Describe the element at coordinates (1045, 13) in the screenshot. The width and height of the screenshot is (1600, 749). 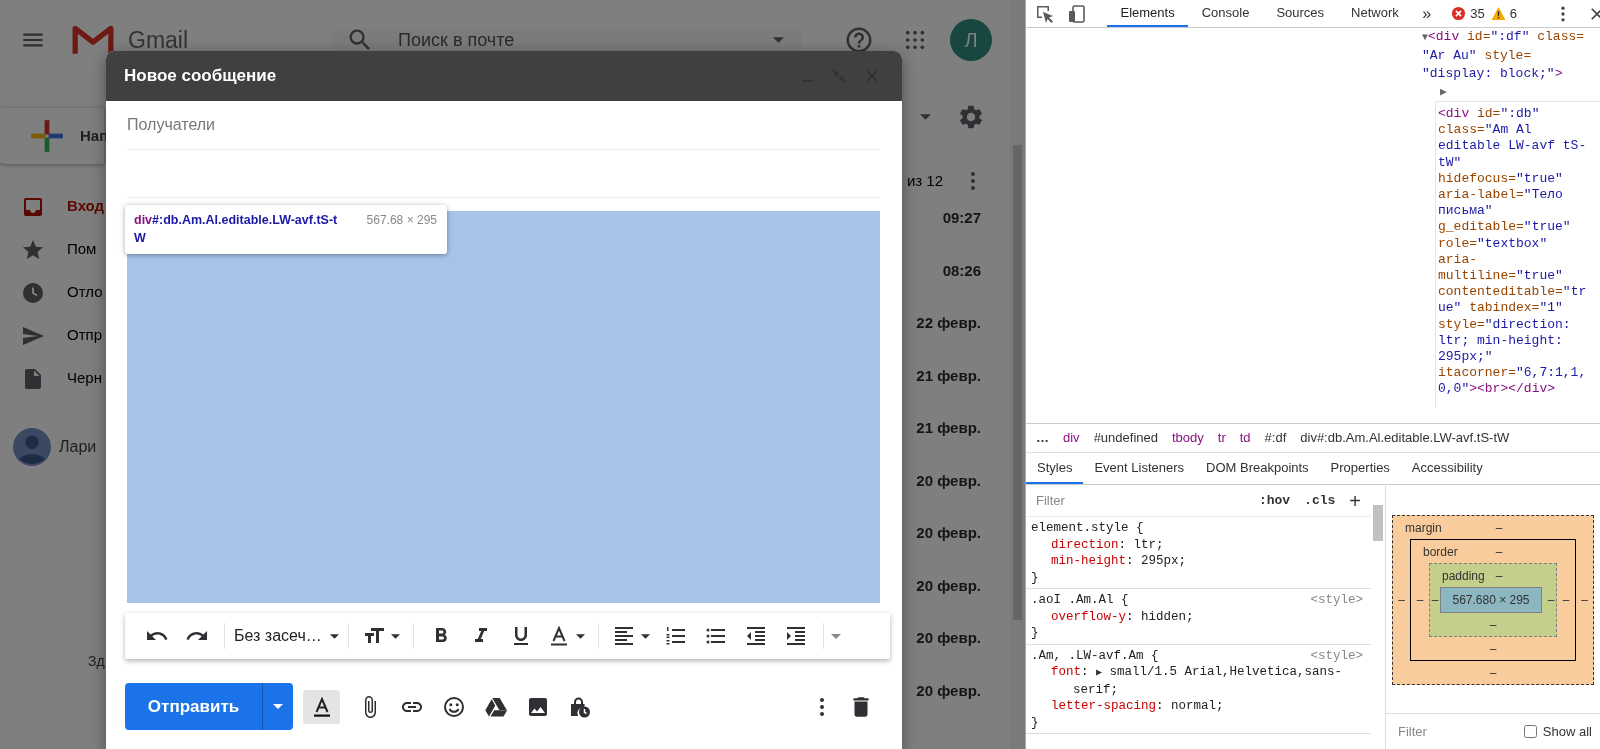
I see `inspect-icon` at that location.